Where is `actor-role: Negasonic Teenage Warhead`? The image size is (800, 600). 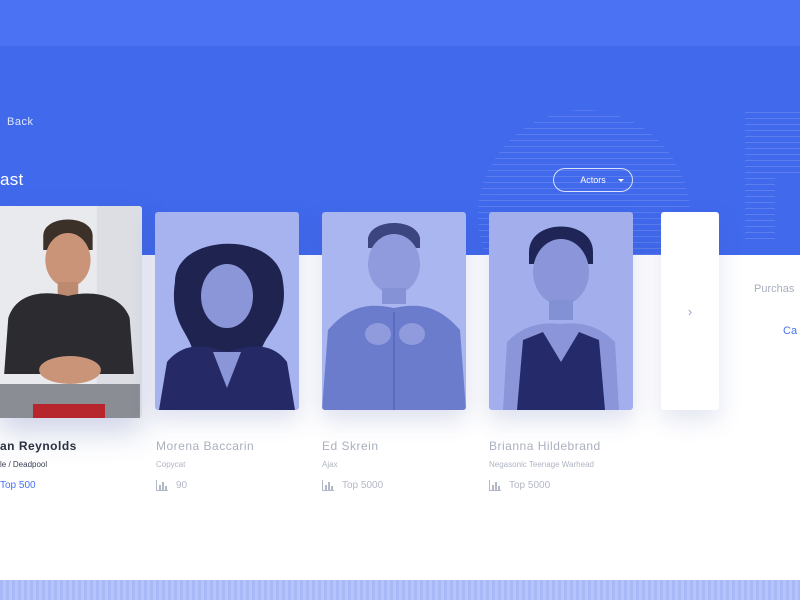 actor-role: Negasonic Teenage Warhead is located at coordinates (541, 464).